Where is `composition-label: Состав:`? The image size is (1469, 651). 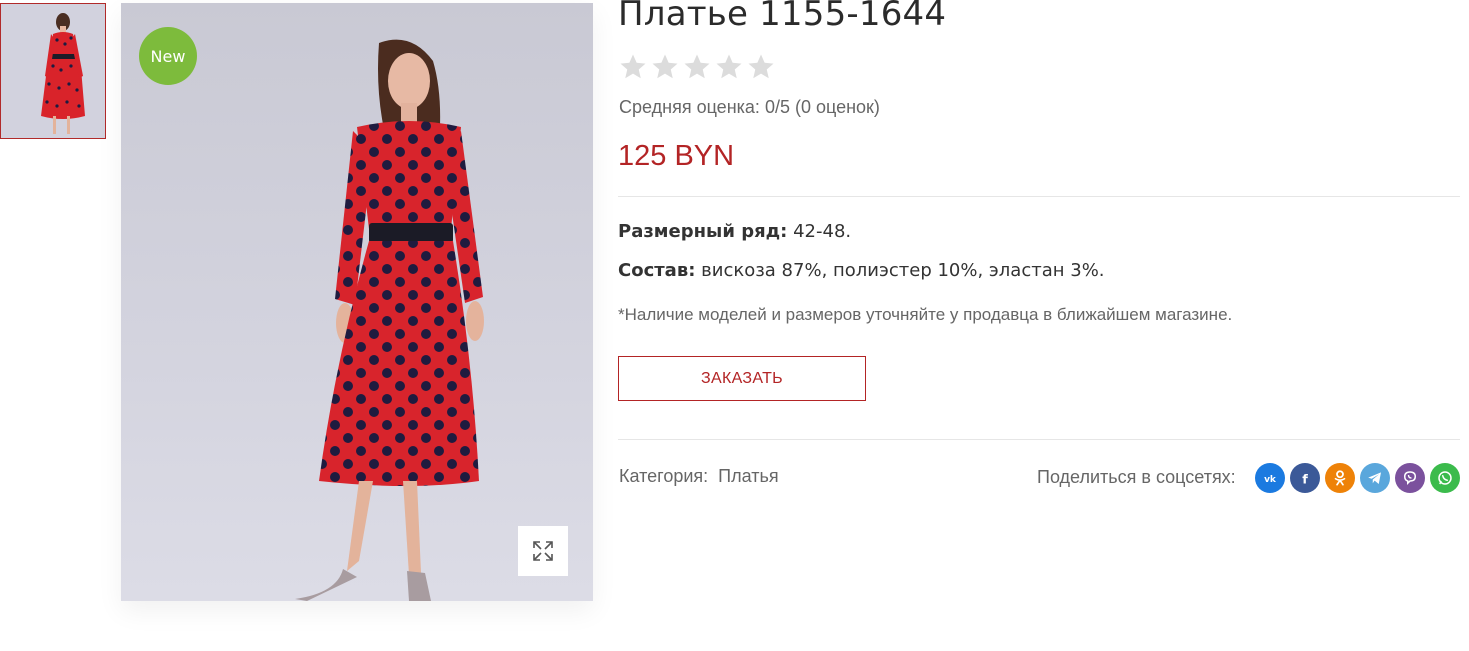
composition-label: Состав: is located at coordinates (657, 270).